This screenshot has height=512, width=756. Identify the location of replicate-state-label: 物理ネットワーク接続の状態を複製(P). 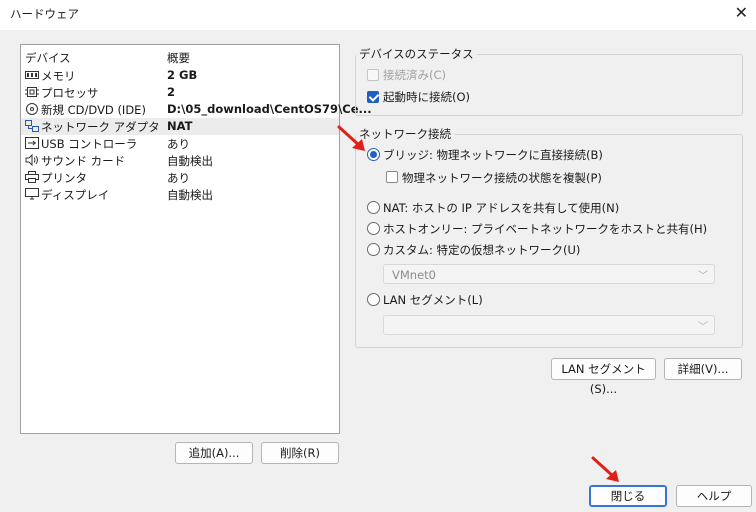
(502, 178).